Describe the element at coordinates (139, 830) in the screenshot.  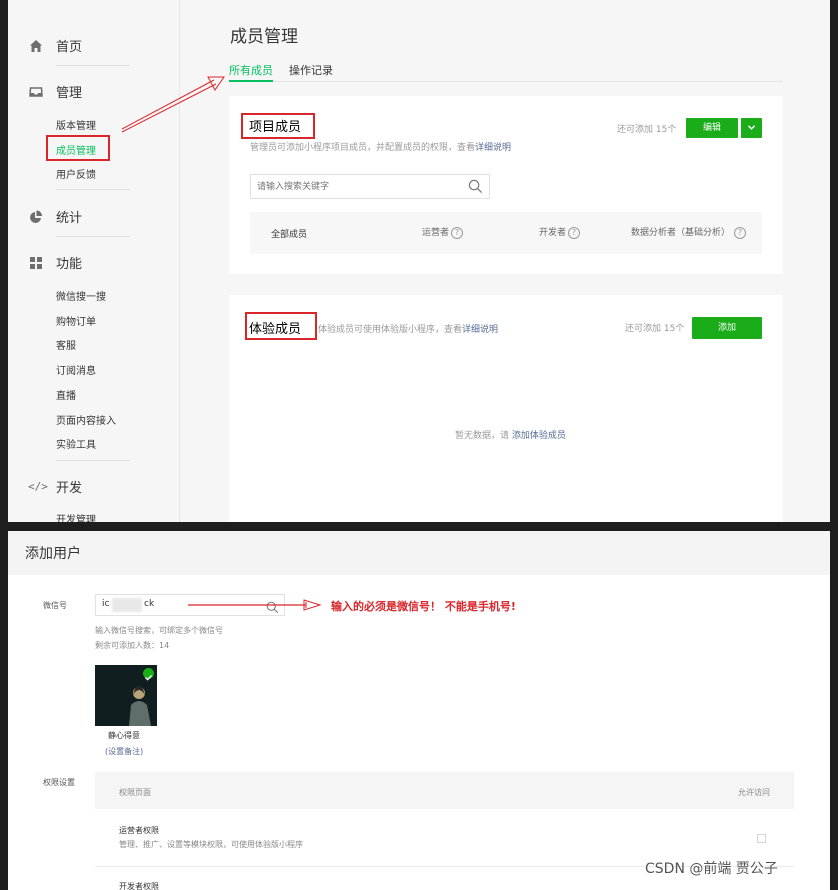
I see `permission-title: 运营者权限` at that location.